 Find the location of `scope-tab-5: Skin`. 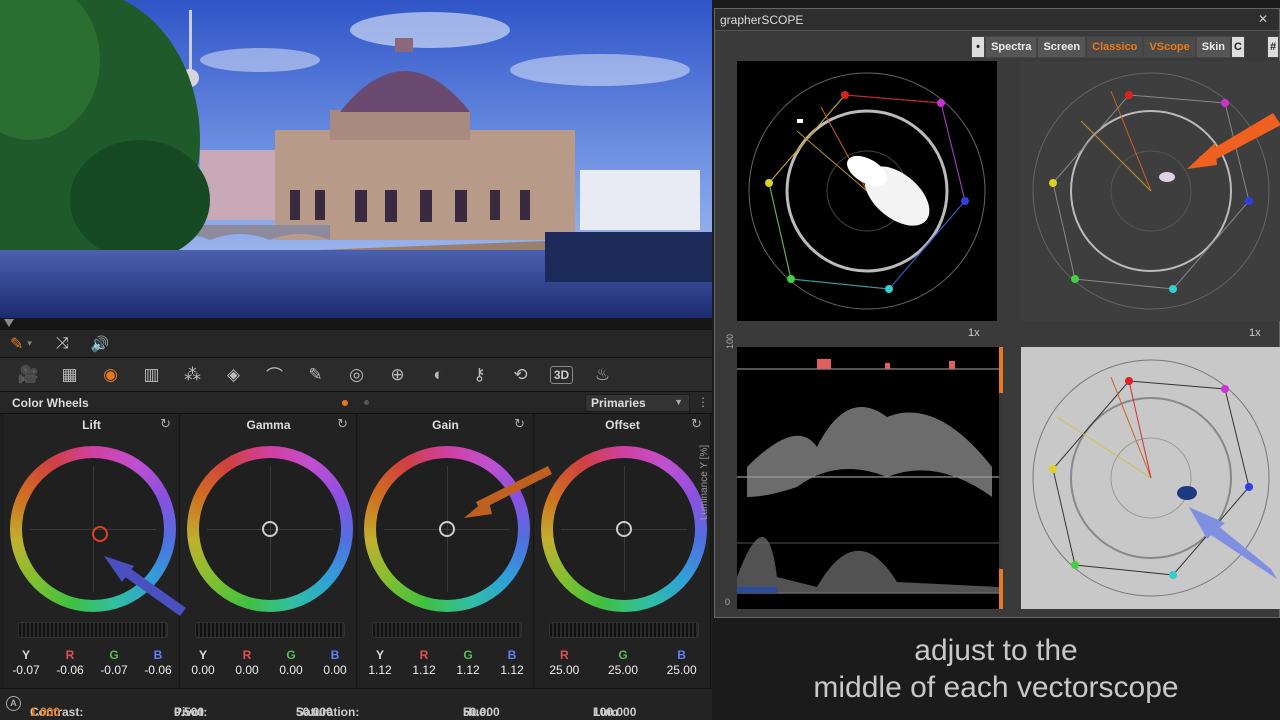

scope-tab-5: Skin is located at coordinates (1213, 47).